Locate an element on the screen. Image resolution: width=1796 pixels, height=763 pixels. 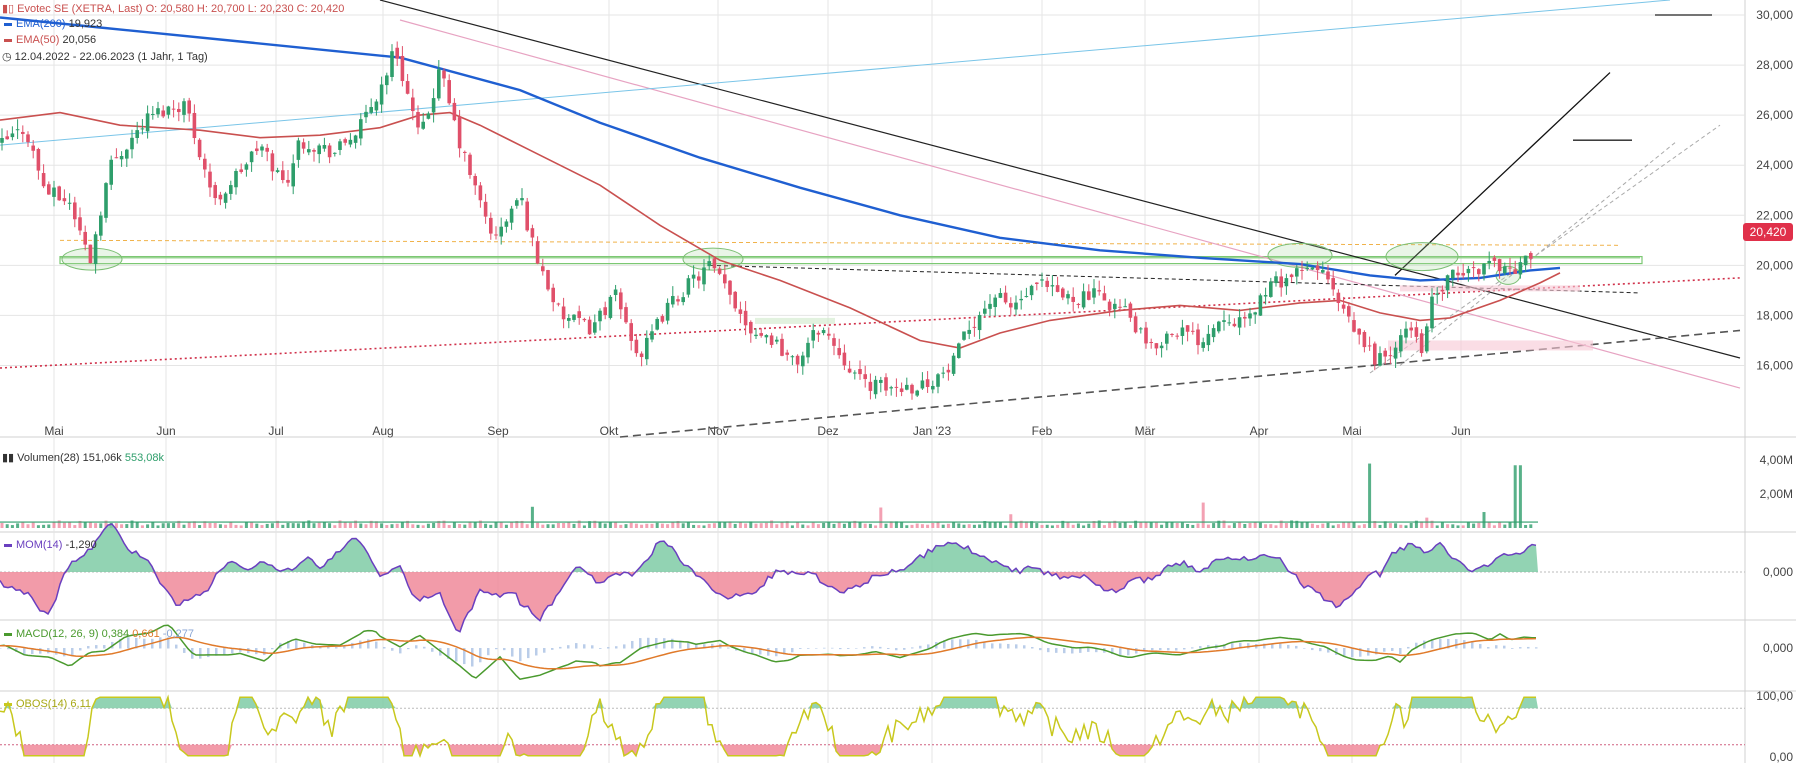
mom-tick-label: 0,000 is located at coordinates (1778, 572).